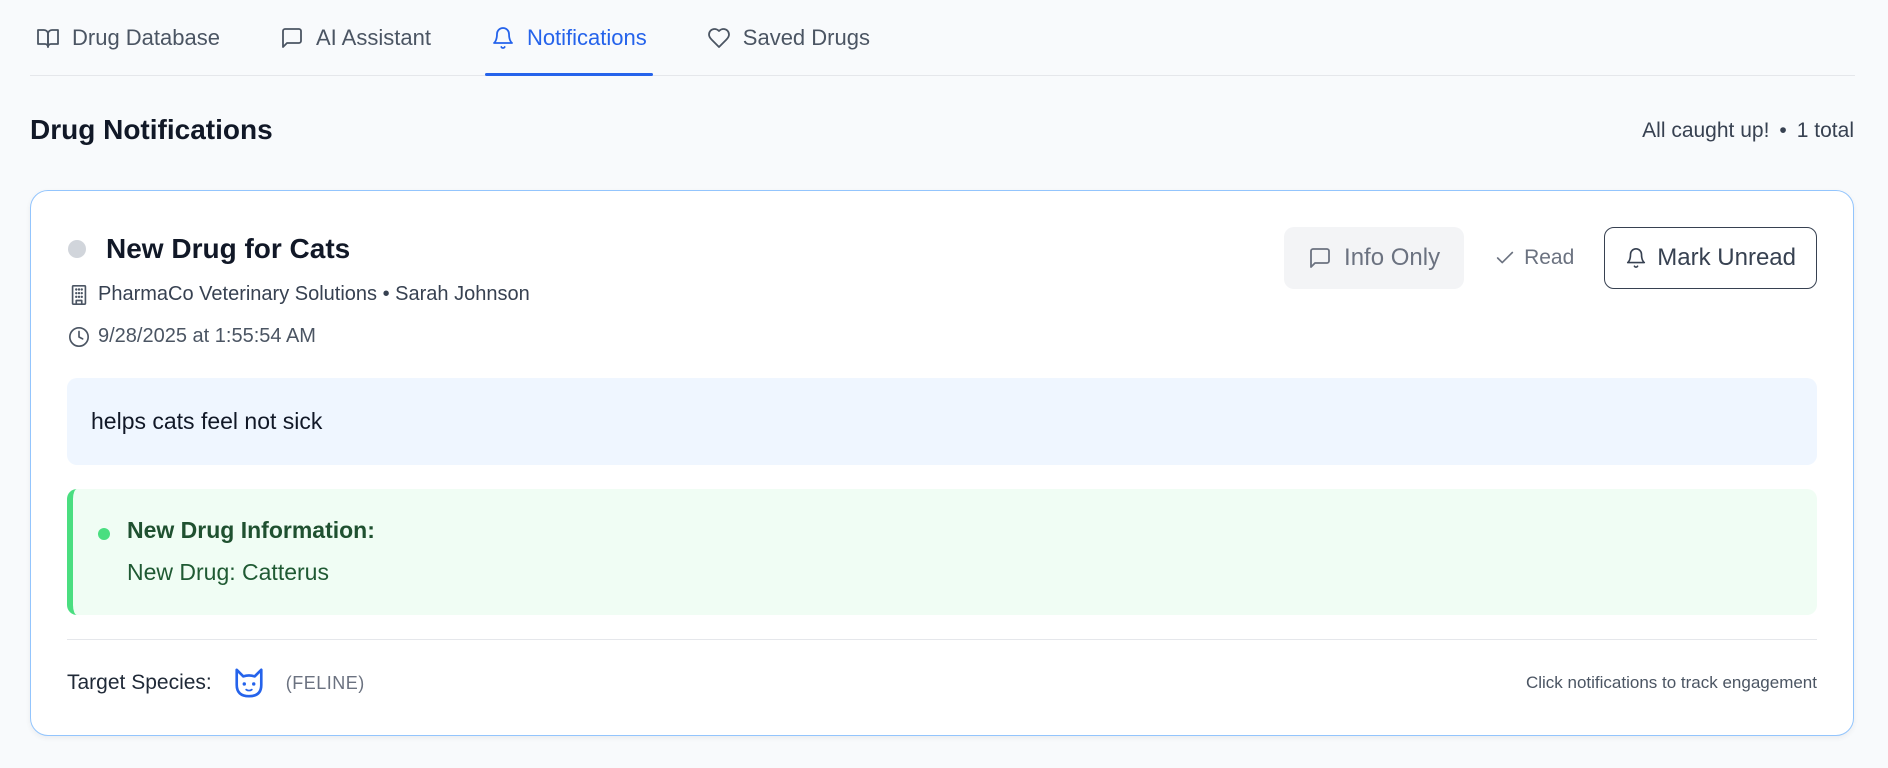  Describe the element at coordinates (1726, 257) in the screenshot. I see `mark-unread-label: Mark Unread` at that location.